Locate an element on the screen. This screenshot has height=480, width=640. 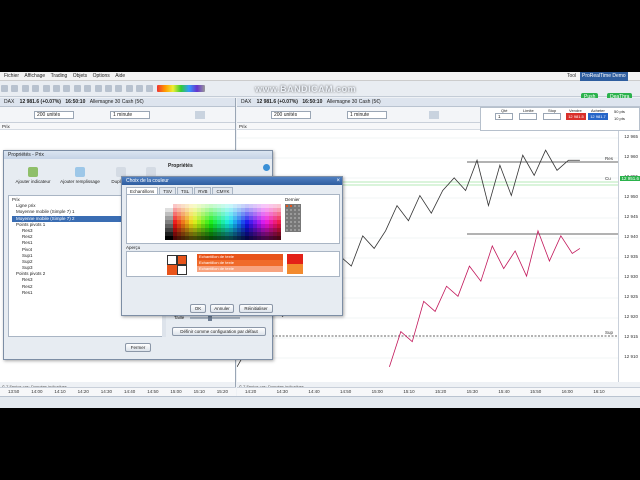
x-tick-label: 15:10 is located at coordinates (199, 391).